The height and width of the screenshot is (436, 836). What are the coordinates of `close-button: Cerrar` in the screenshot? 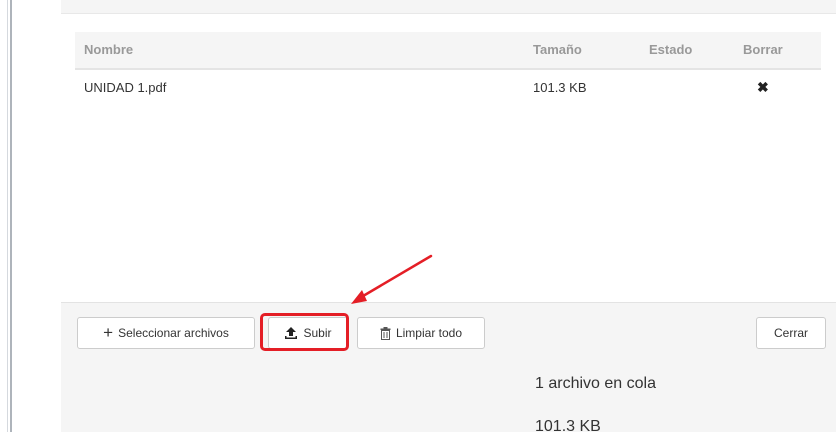 It's located at (791, 333).